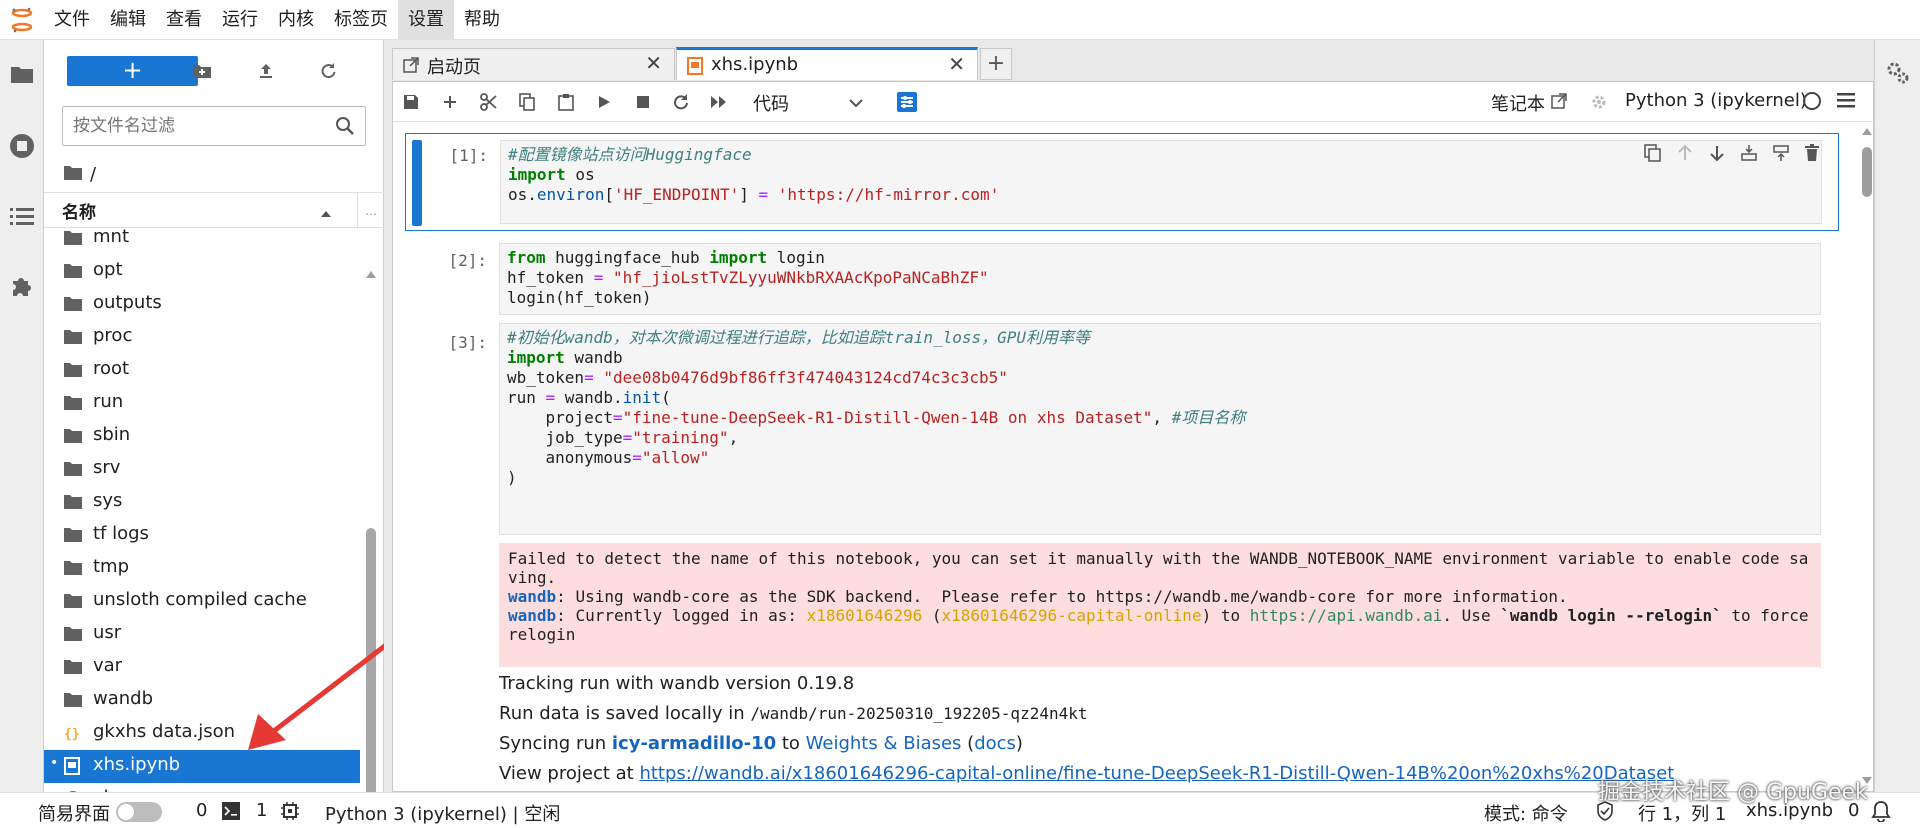 The image size is (1920, 828). I want to click on refresh-icon, so click(328, 71).